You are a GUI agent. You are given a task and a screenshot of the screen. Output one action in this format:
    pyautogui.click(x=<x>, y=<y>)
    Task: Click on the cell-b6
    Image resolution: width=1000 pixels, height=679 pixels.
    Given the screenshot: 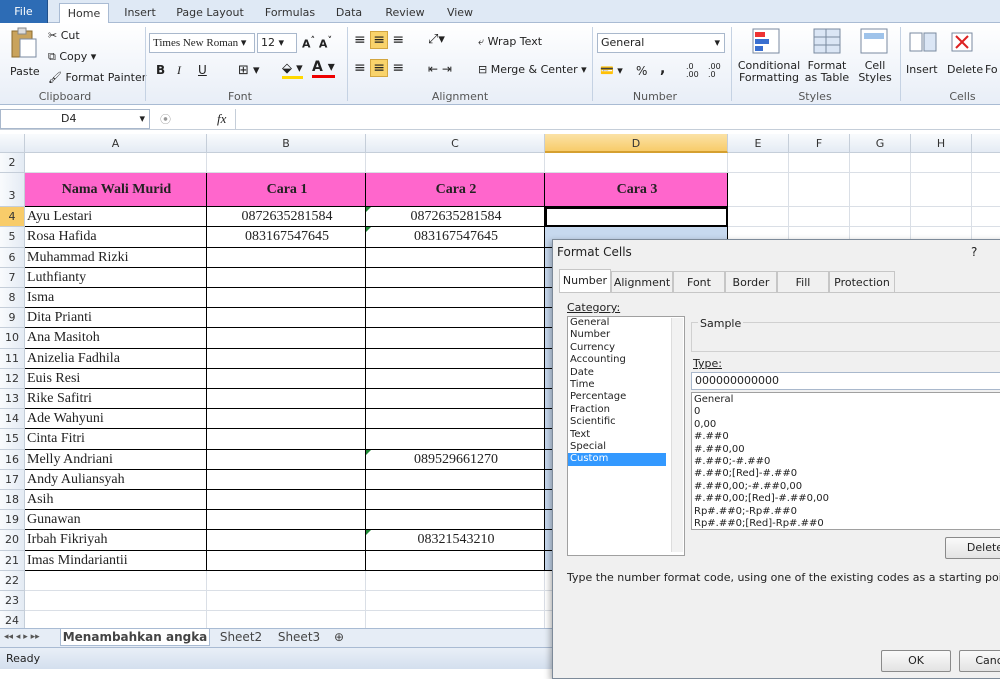 What is the action you would take?
    pyautogui.click(x=286, y=257)
    